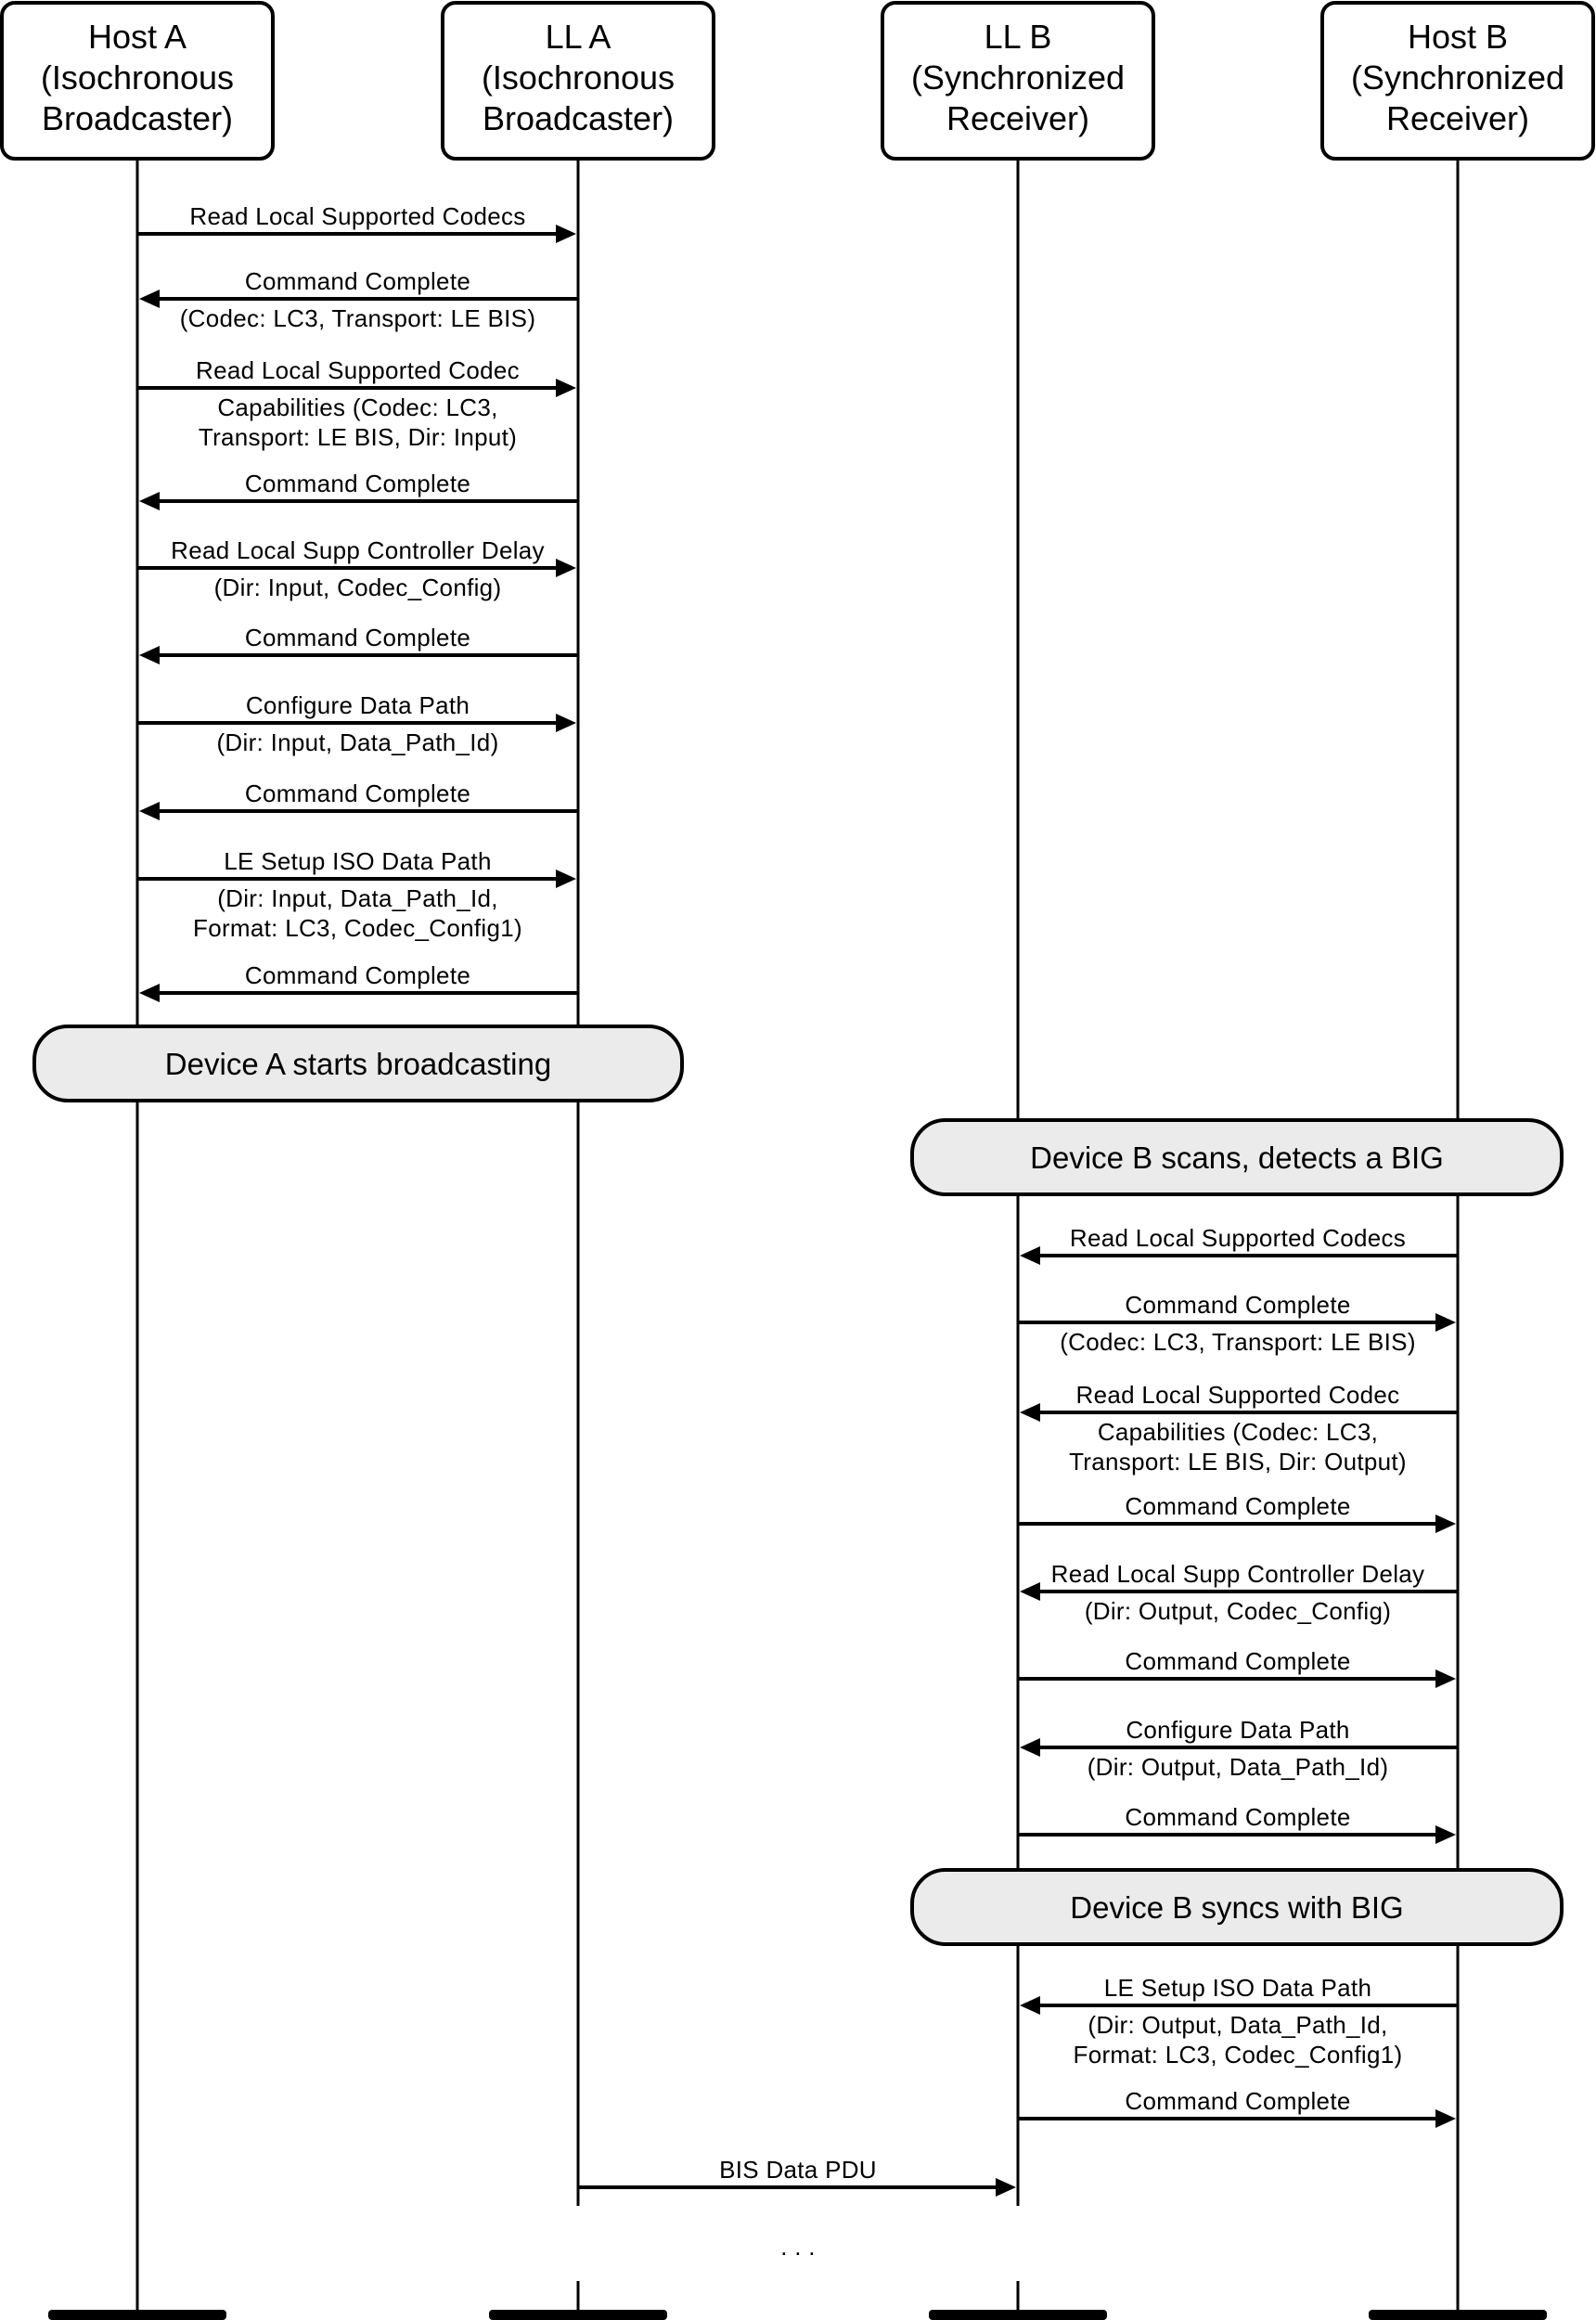  What do you see at coordinates (1238, 1395) in the screenshot?
I see `message-label: Read Local Supported Codec` at bounding box center [1238, 1395].